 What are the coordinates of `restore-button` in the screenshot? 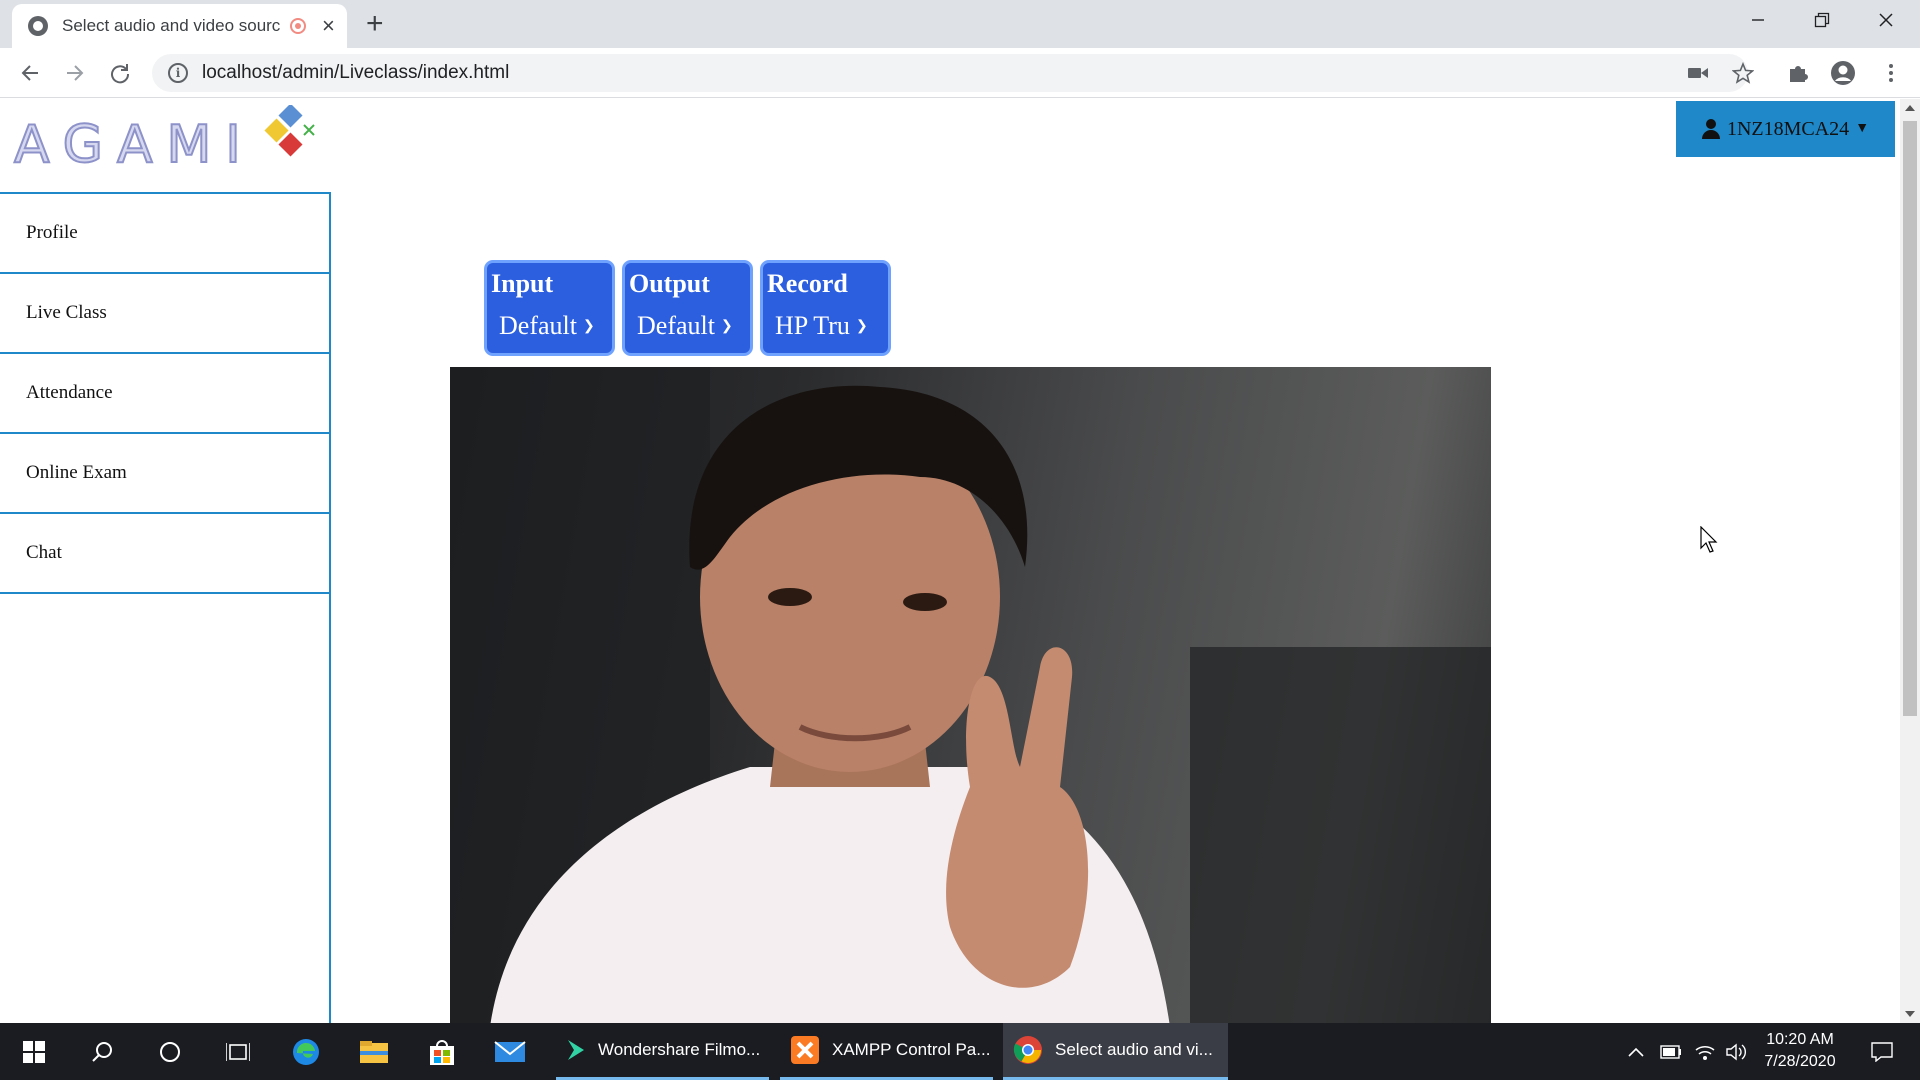 It's located at (1822, 20).